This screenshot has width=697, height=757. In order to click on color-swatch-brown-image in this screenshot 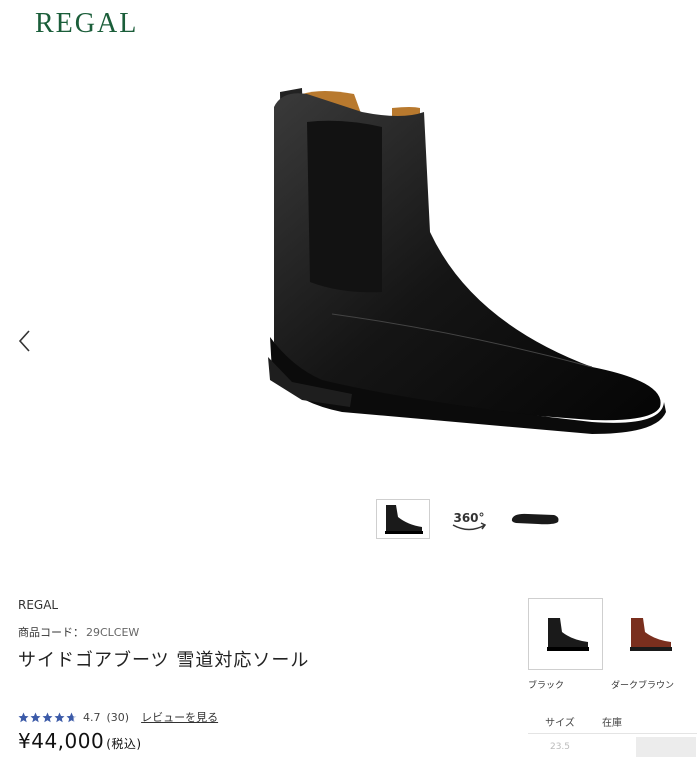, I will do `click(648, 634)`.